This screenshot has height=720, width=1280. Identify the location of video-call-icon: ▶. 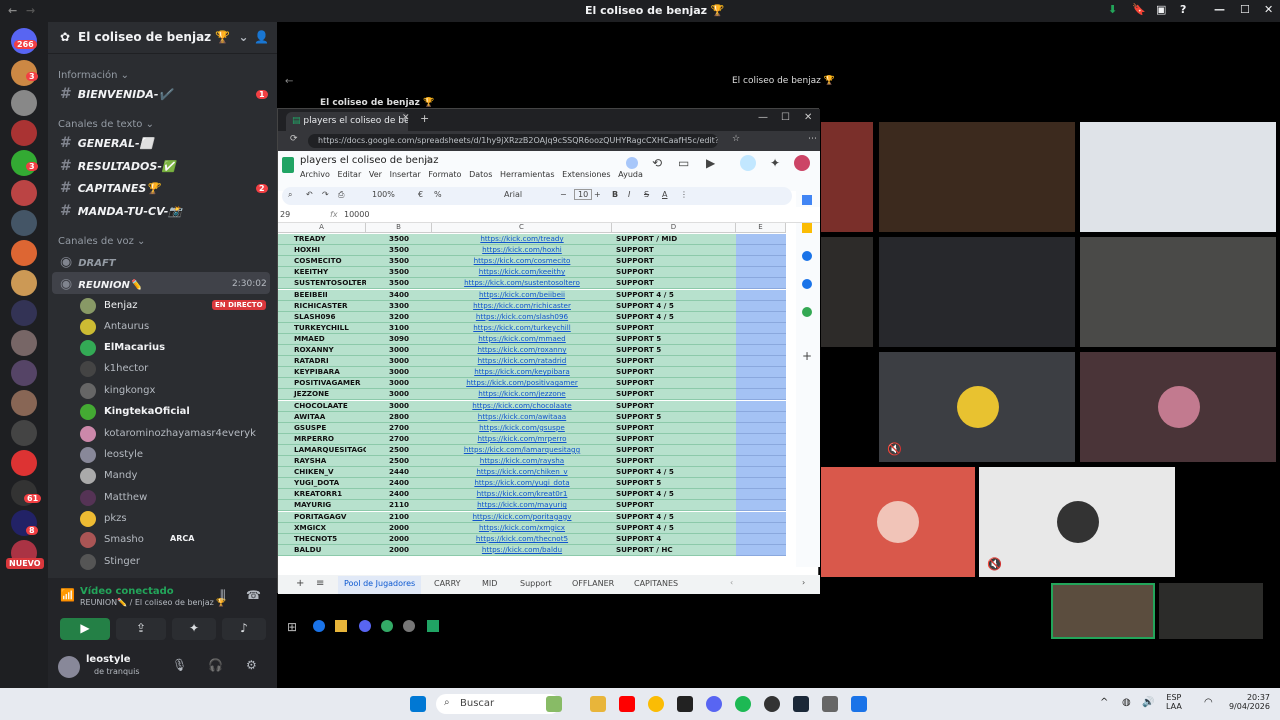
(710, 163).